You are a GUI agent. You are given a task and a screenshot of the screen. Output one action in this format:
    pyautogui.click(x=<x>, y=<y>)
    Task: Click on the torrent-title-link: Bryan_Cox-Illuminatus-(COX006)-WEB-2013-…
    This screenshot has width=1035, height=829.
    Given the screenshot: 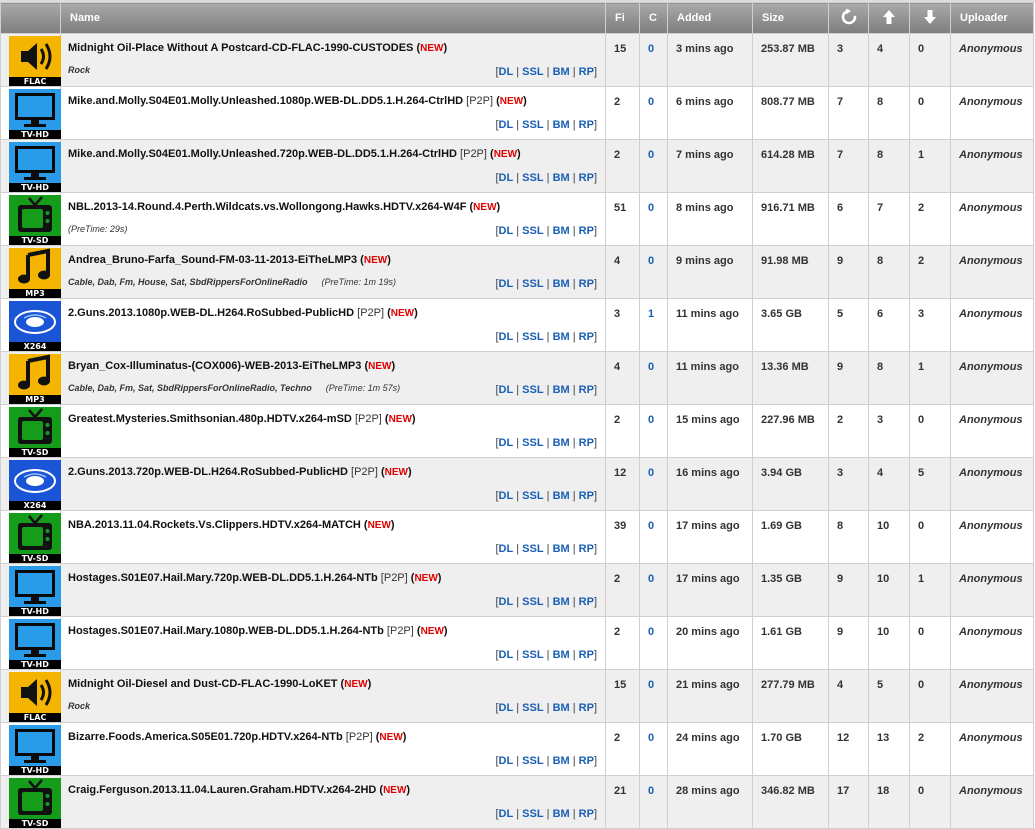 What is the action you would take?
    pyautogui.click(x=214, y=366)
    